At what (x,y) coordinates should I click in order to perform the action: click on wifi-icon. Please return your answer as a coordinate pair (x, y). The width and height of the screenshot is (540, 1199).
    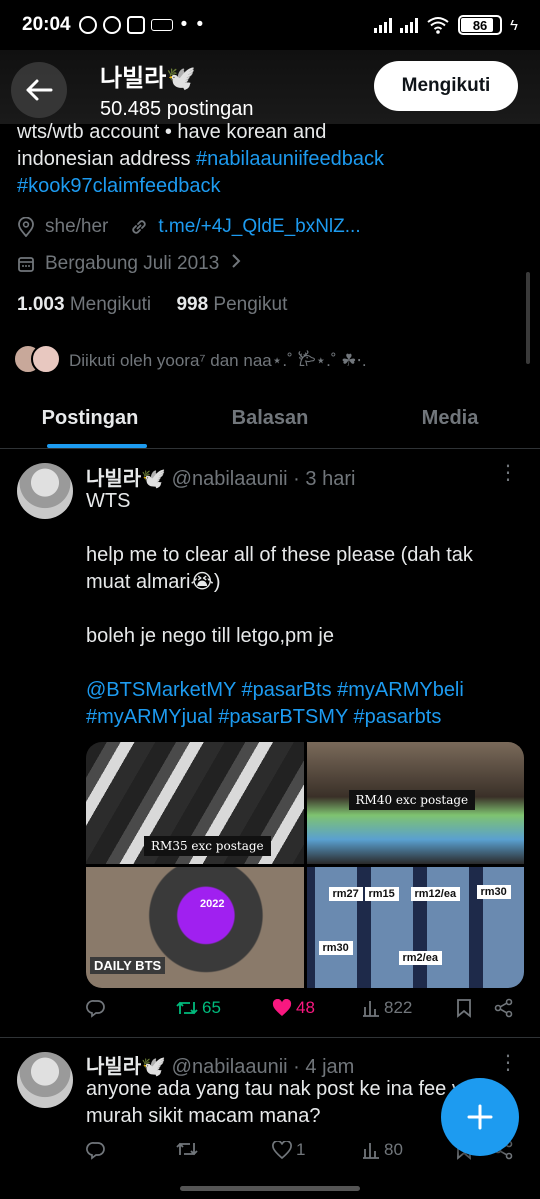
    Looking at the image, I should click on (438, 25).